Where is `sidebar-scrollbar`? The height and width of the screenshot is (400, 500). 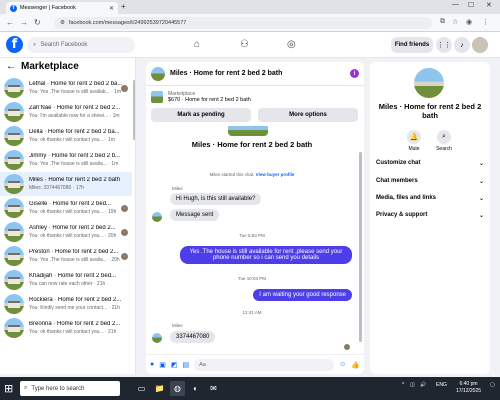 sidebar-scrollbar is located at coordinates (134, 110).